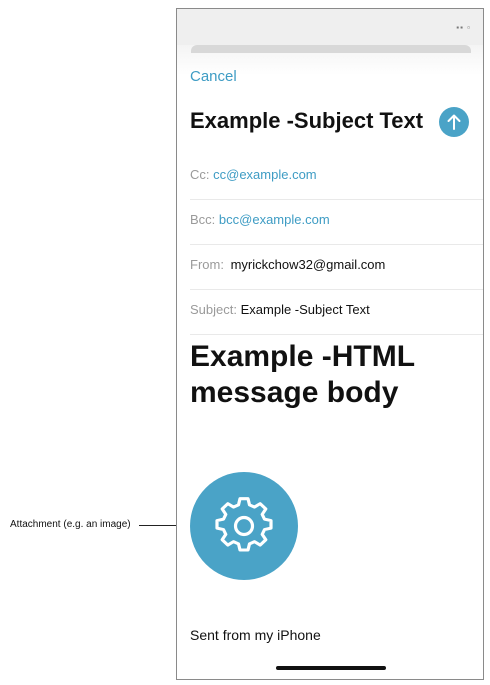  What do you see at coordinates (330, 29) in the screenshot?
I see `status-bar: ▪▪ ▫` at bounding box center [330, 29].